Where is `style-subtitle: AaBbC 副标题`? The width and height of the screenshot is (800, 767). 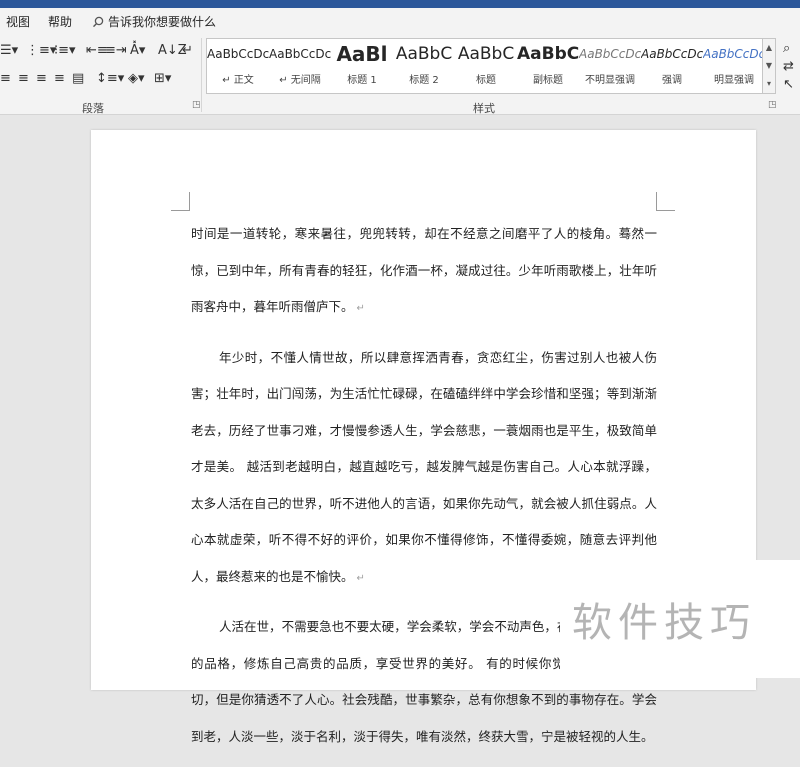
style-subtitle: AaBbC 副标题 is located at coordinates (548, 66).